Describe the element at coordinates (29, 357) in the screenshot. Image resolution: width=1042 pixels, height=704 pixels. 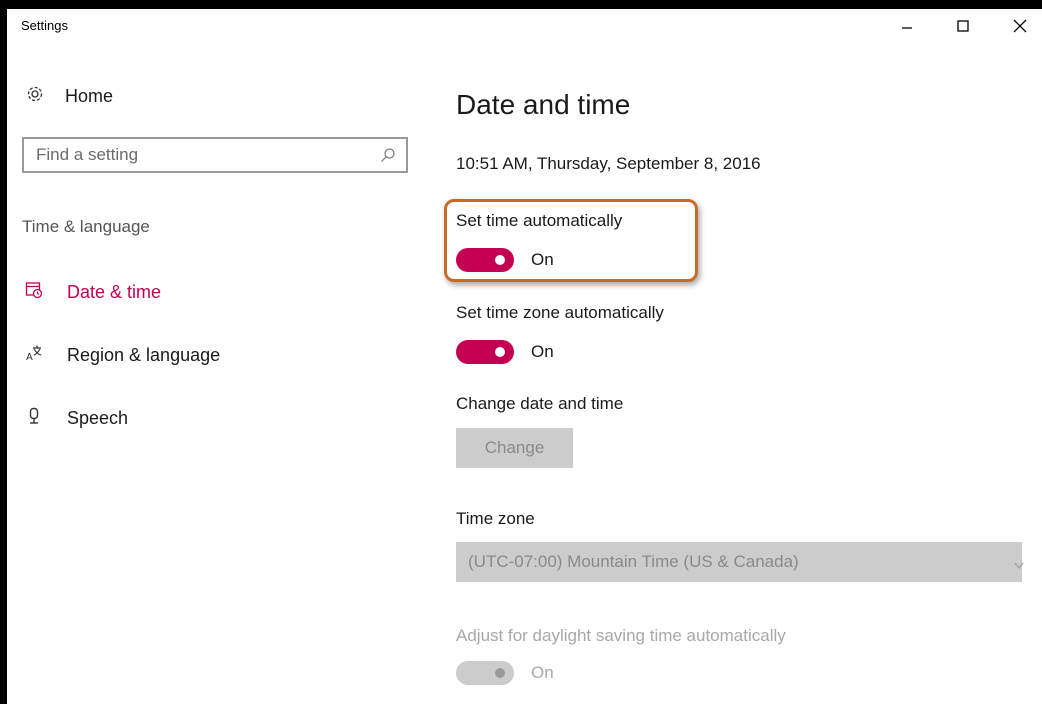
I see `svg-text: A` at that location.